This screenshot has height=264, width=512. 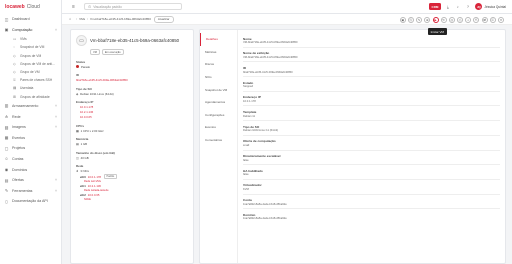 I want to click on tab-comentarios: Comentários, so click(x=218, y=140).